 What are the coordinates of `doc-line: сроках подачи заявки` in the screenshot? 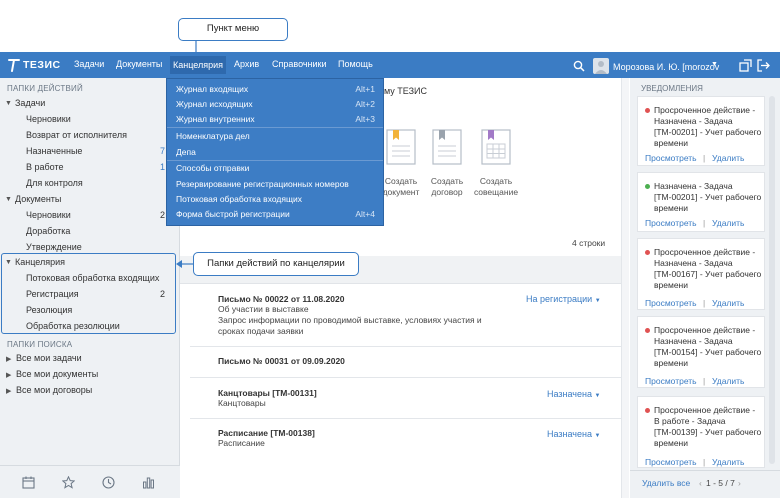 It's located at (261, 331).